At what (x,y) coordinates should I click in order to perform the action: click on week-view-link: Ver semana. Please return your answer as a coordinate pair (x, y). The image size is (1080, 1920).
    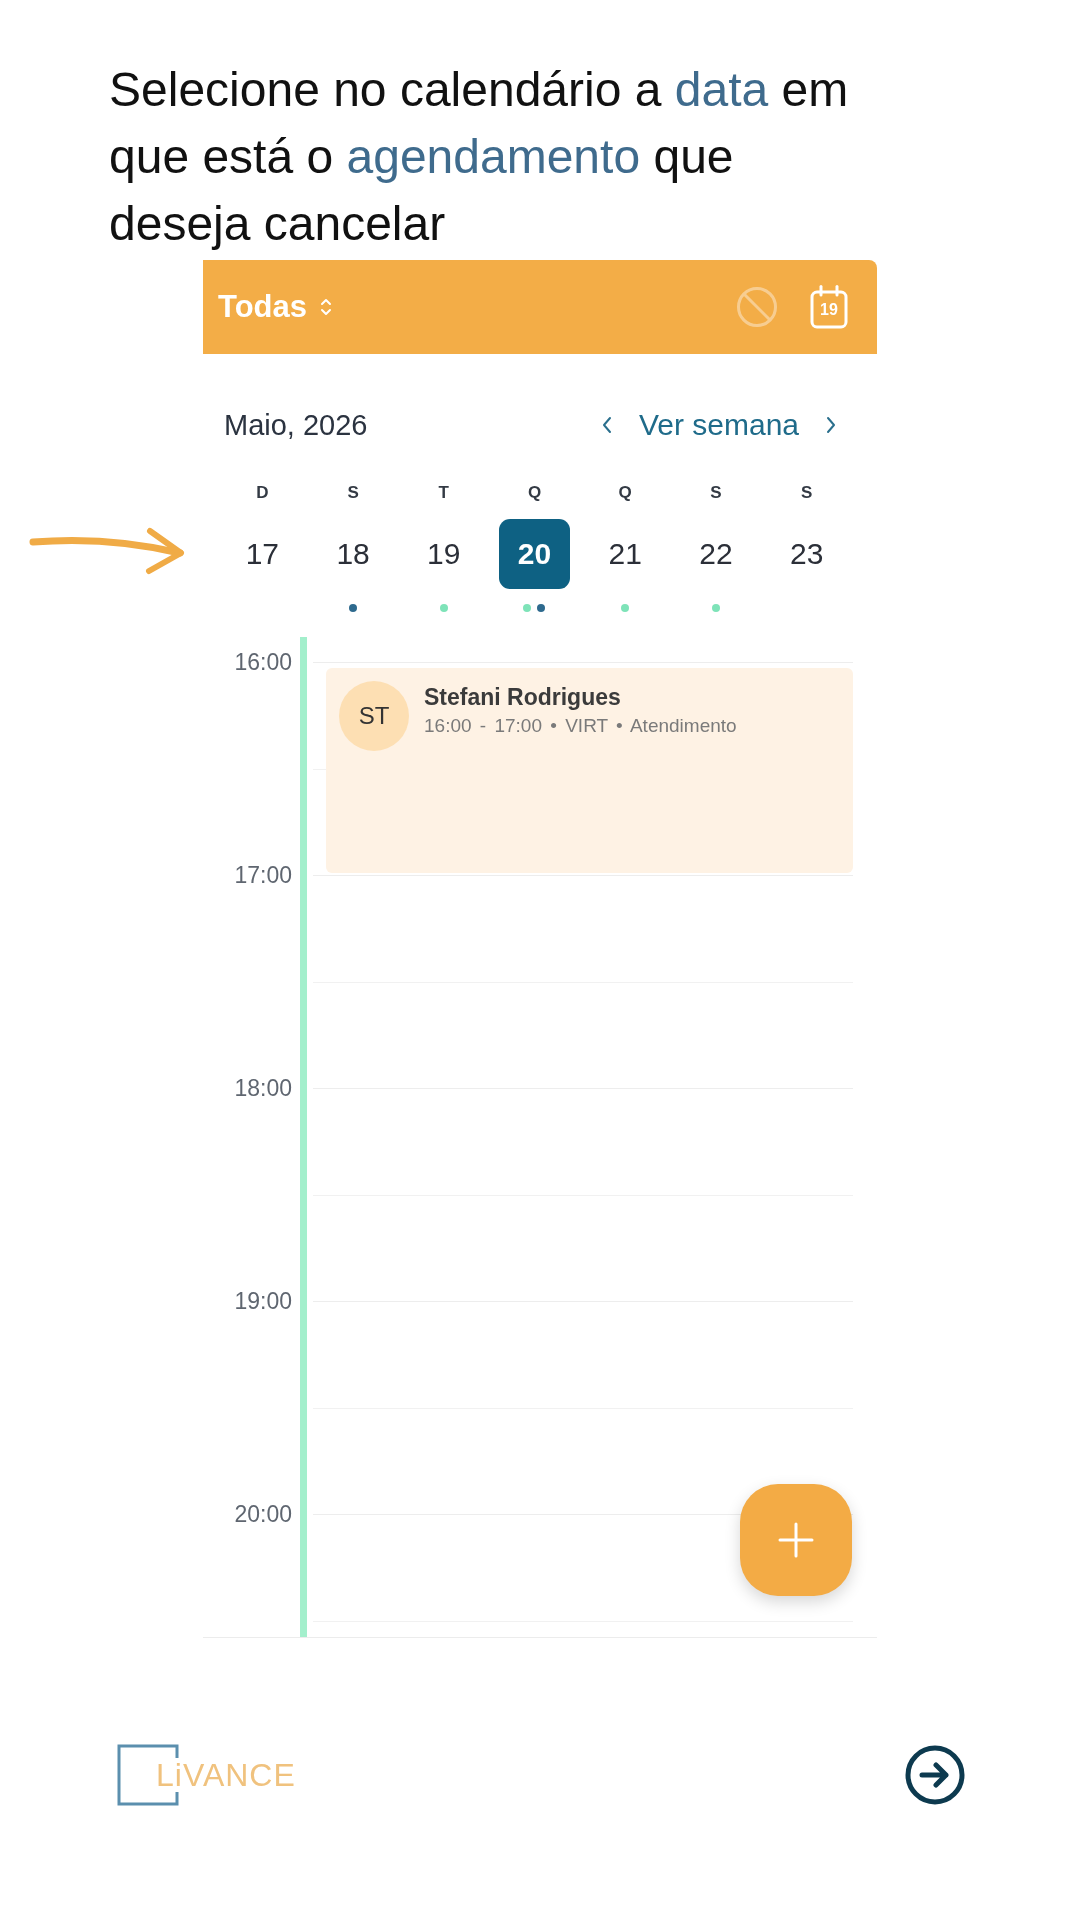
    Looking at the image, I should click on (718, 425).